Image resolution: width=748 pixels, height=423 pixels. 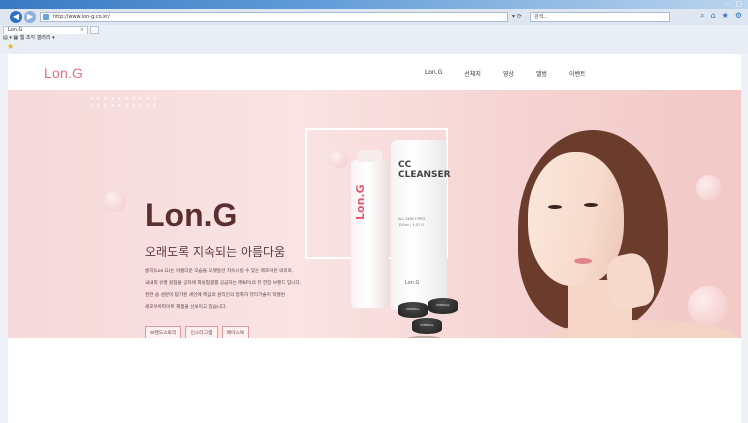 I want to click on favorites-row: ★, so click(x=374, y=48).